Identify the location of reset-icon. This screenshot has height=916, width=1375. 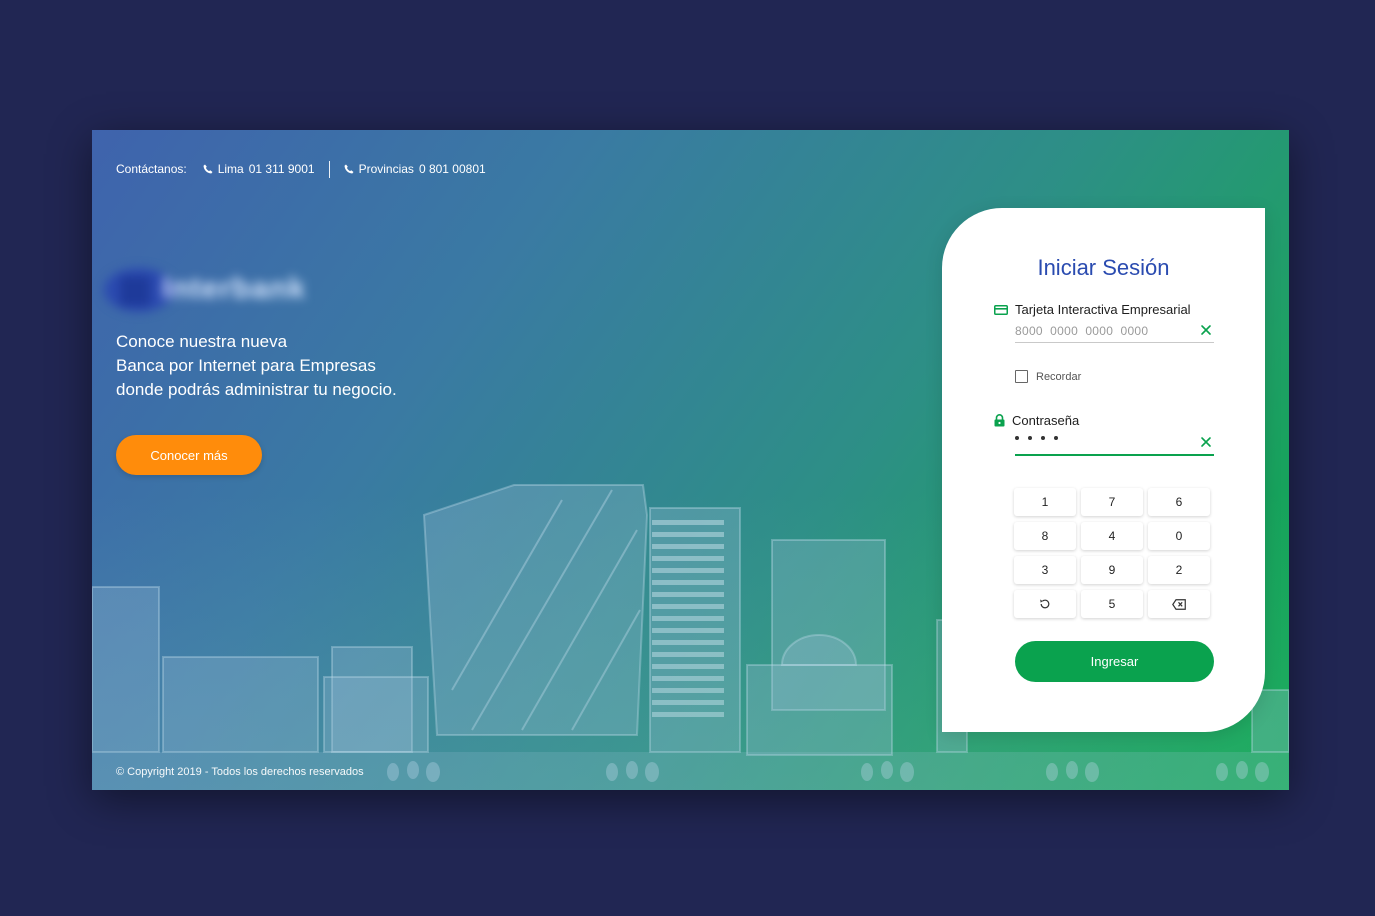
(1045, 604).